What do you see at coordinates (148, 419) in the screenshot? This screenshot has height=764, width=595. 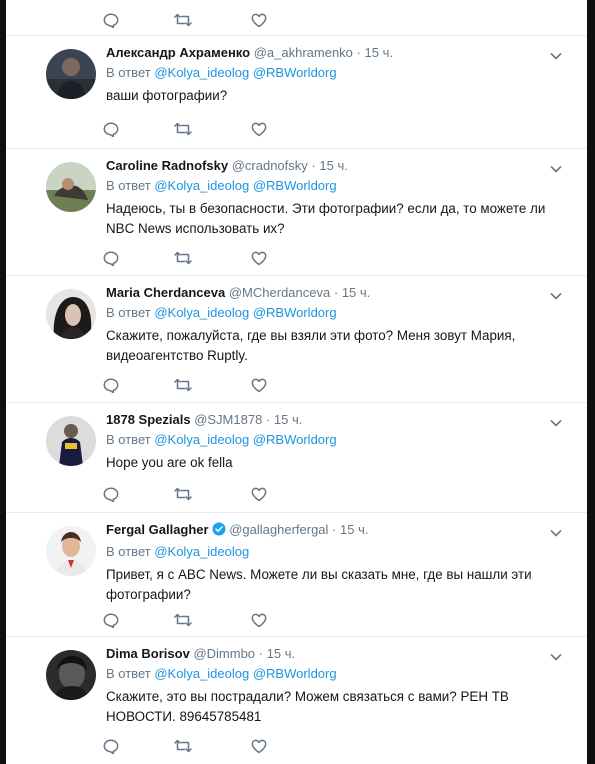 I see `author-name: 1878 Spezials` at bounding box center [148, 419].